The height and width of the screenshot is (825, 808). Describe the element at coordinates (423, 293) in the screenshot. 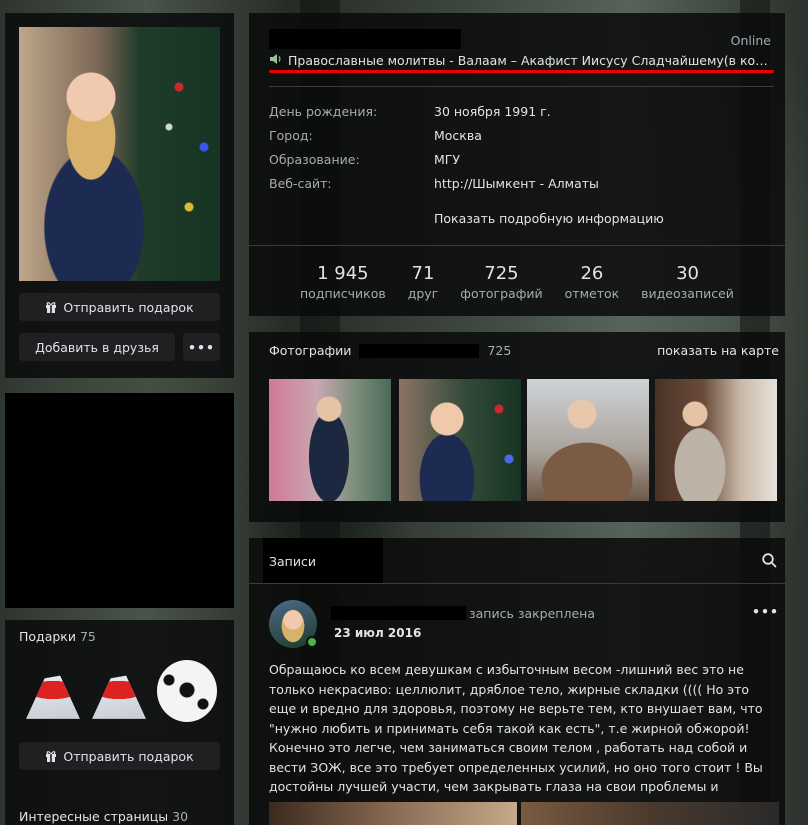

I see `counter-label: друг` at that location.